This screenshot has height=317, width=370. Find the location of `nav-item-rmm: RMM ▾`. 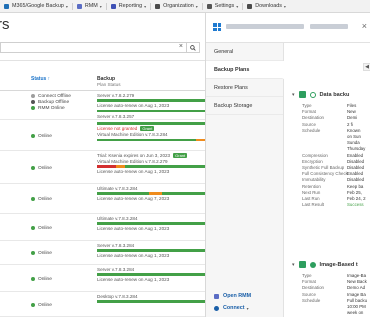

nav-item-rmm: RMM ▾ is located at coordinates (89, 6).